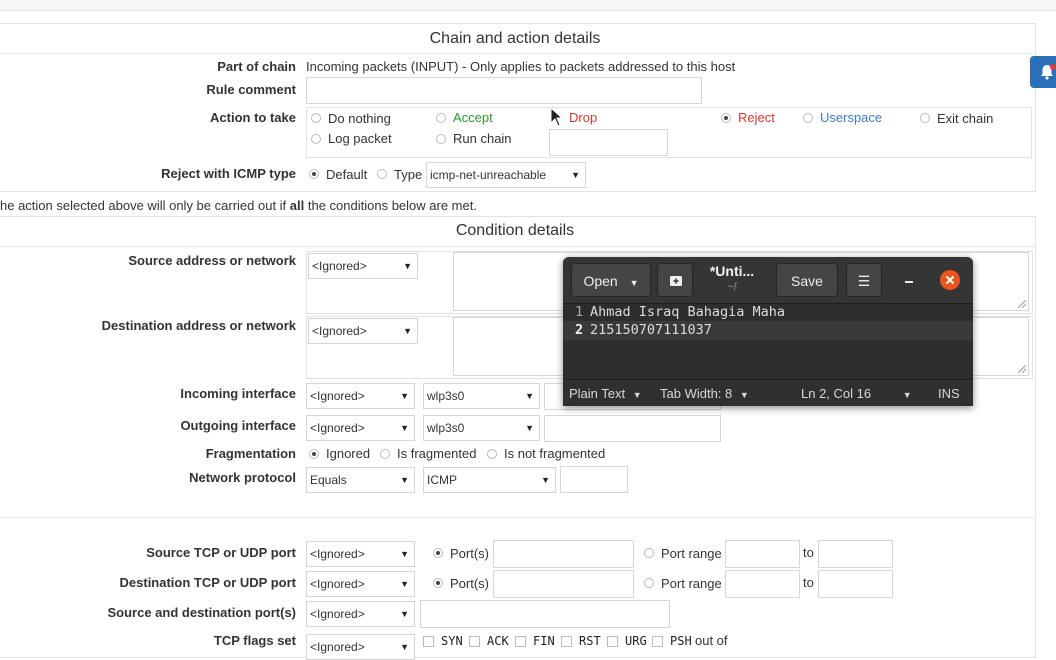 The image size is (1056, 660). I want to click on frag-not-fragmented-radio, so click(492, 454).